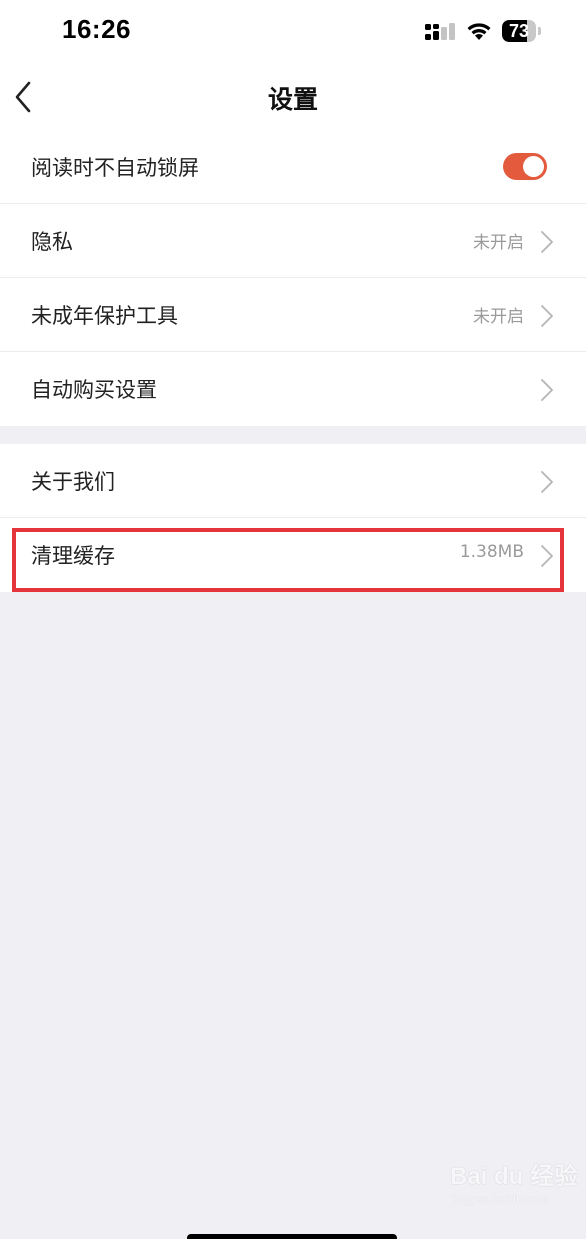 The image size is (586, 1239). Describe the element at coordinates (533, 166) in the screenshot. I see `toggle-knob` at that location.